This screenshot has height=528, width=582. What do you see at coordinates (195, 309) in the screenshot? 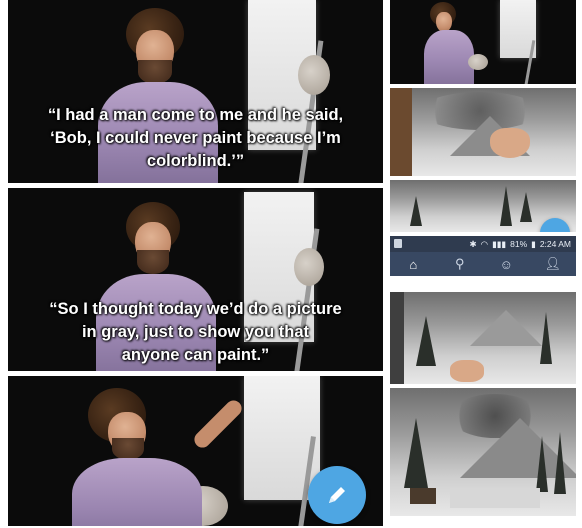
I see `caption-line: “So I thought today we’d do a picture` at bounding box center [195, 309].